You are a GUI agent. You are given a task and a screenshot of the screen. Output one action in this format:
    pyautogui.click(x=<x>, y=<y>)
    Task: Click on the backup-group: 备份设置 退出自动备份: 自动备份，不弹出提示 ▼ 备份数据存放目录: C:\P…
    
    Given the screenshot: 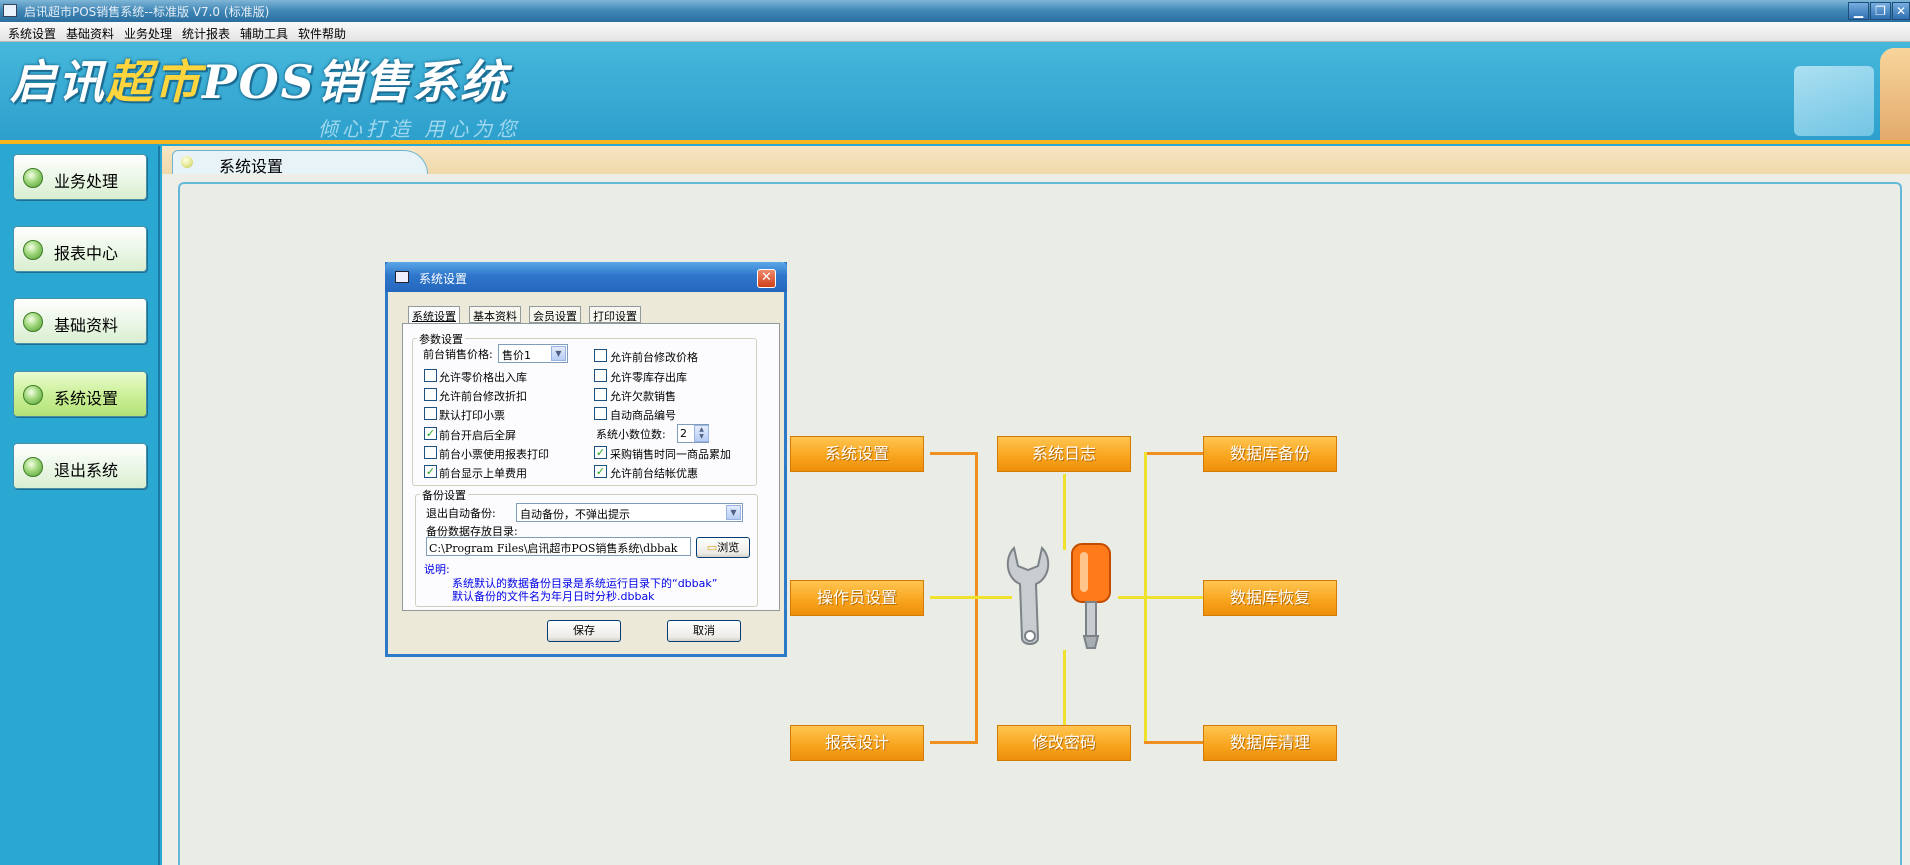 What is the action you would take?
    pyautogui.click(x=586, y=547)
    